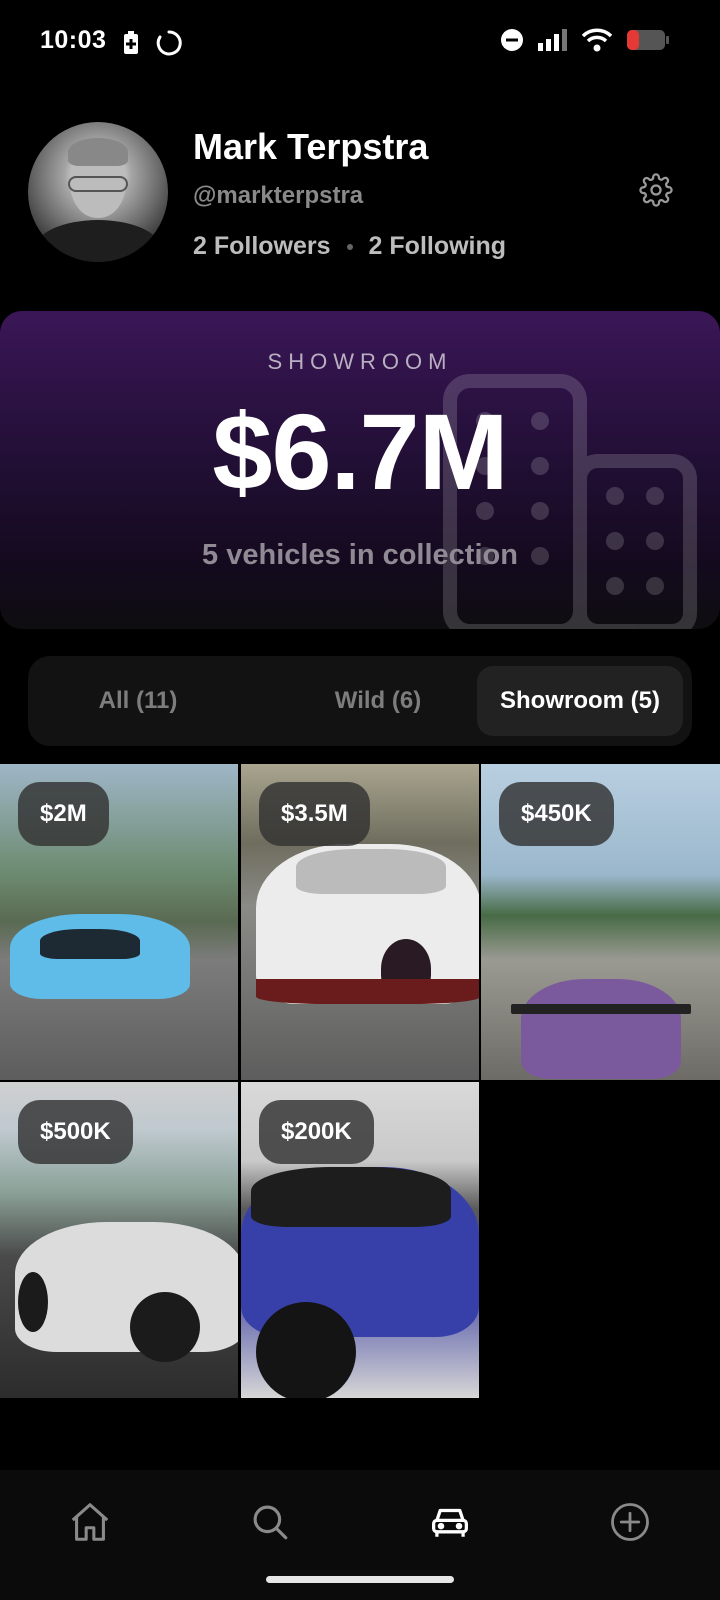 The image size is (720, 1600). I want to click on price-badge: $3.5M, so click(314, 814).